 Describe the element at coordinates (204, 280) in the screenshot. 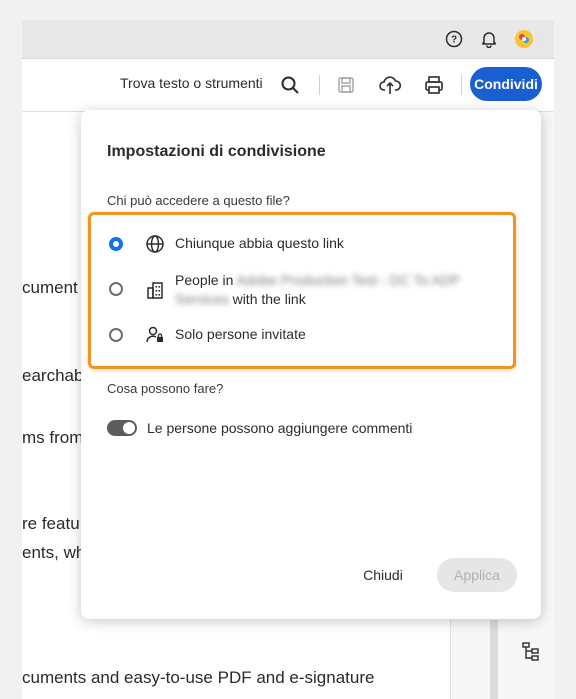

I see `option-label-prefix: People in` at that location.